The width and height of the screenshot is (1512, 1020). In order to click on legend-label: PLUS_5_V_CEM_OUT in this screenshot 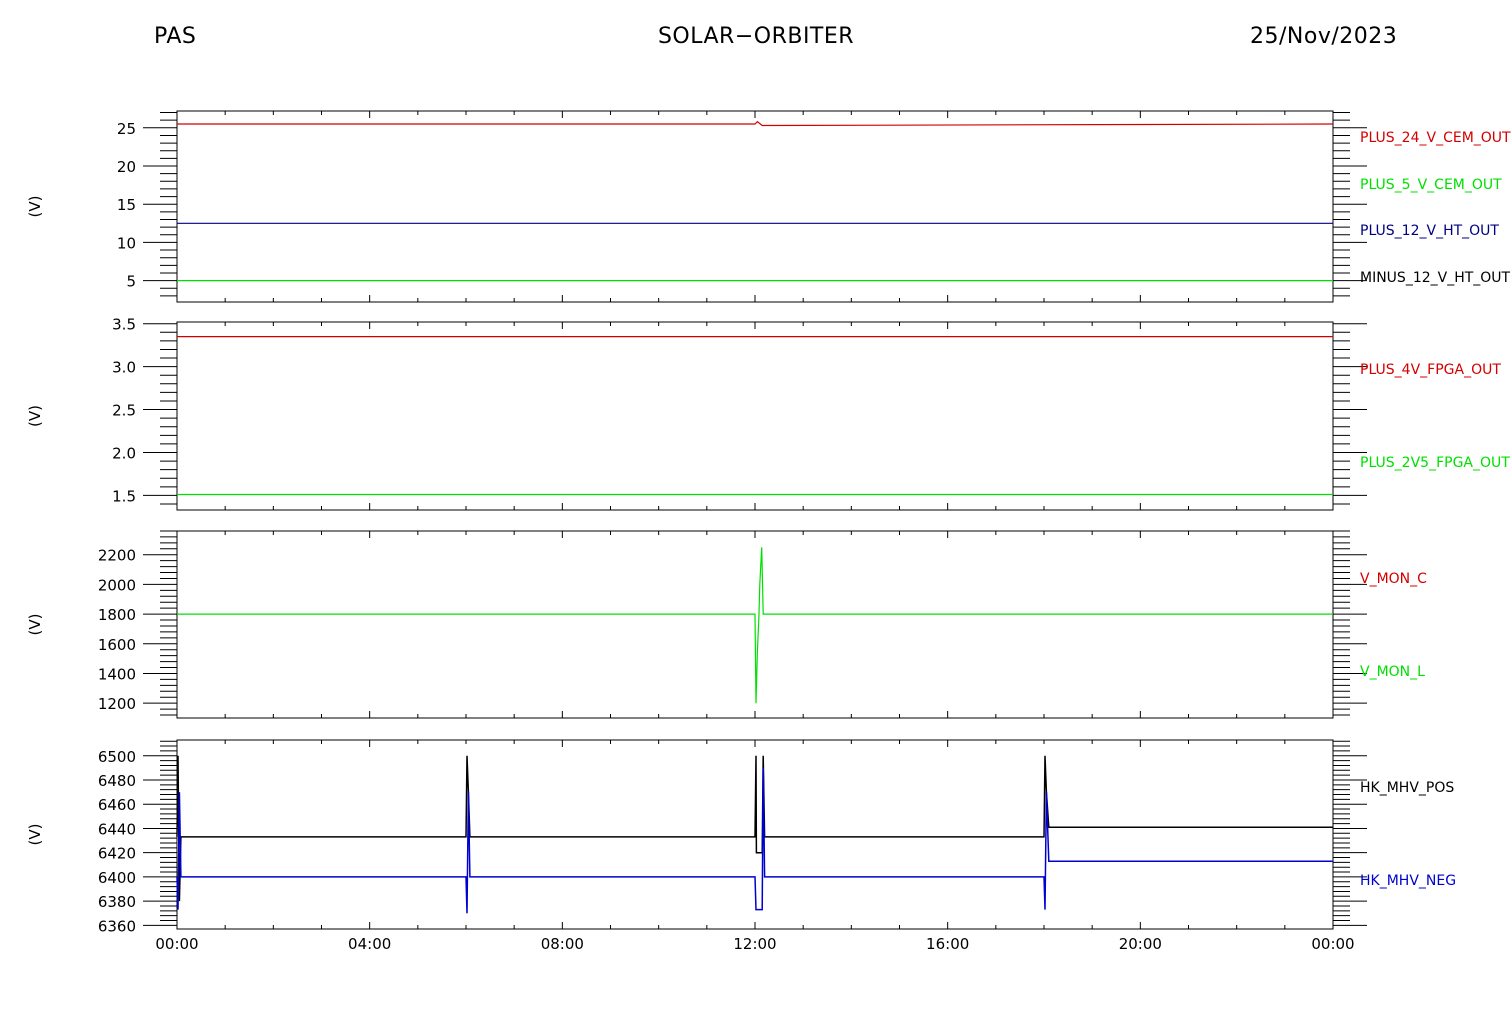, I will do `click(1431, 185)`.